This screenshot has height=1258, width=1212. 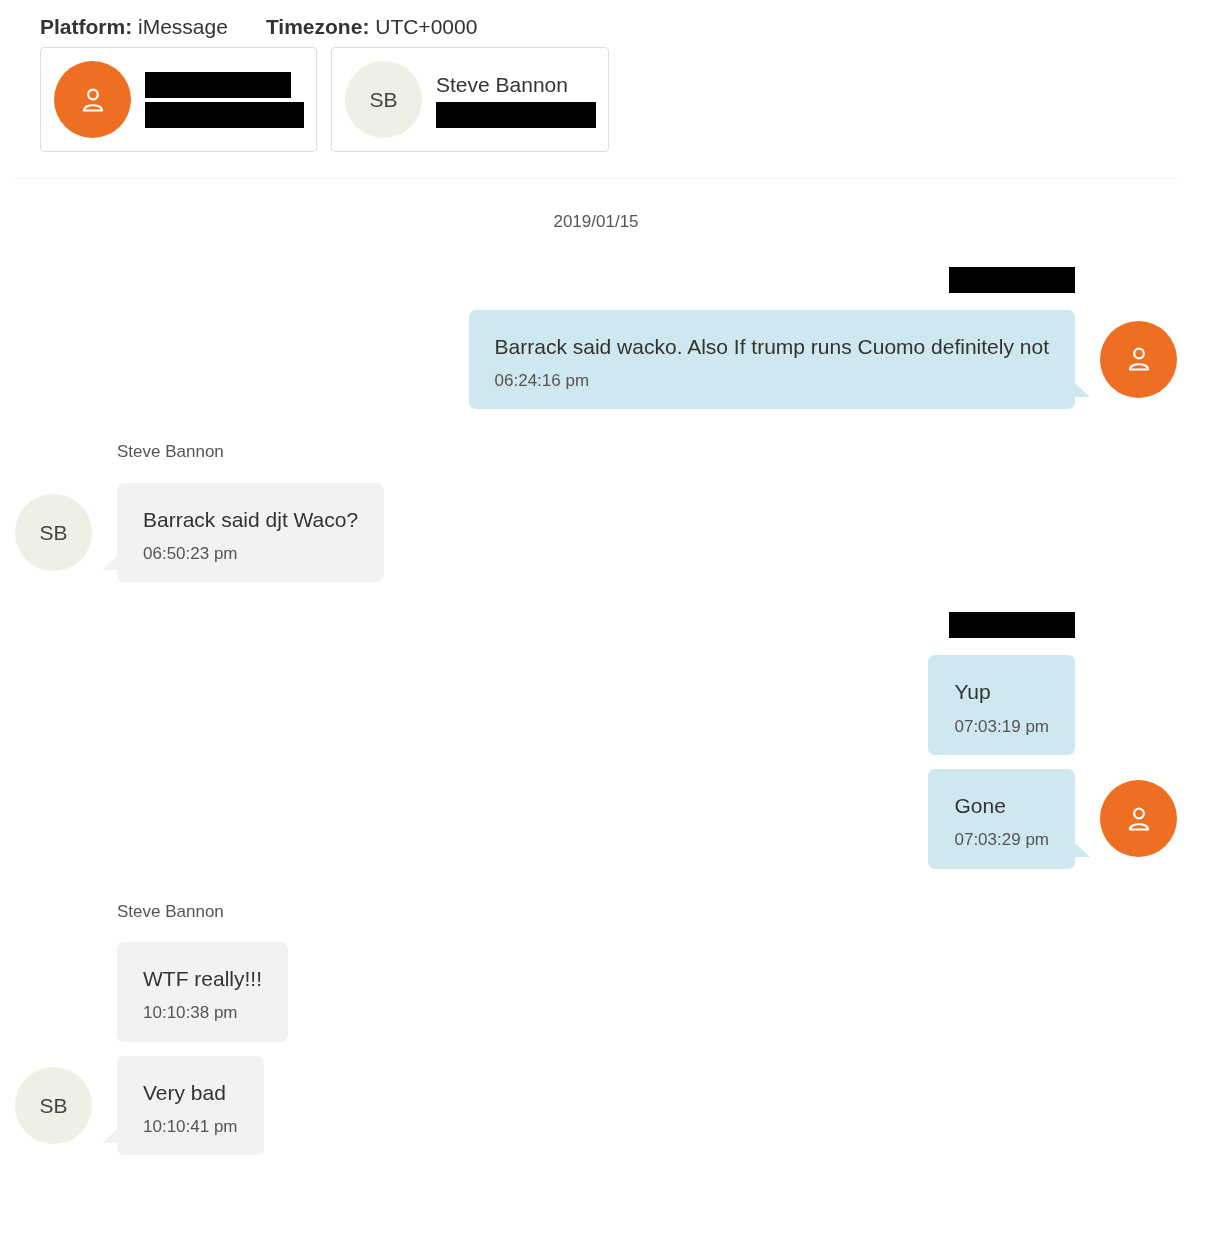 What do you see at coordinates (251, 519) in the screenshot?
I see `message-text: Barrack said djt Waco?` at bounding box center [251, 519].